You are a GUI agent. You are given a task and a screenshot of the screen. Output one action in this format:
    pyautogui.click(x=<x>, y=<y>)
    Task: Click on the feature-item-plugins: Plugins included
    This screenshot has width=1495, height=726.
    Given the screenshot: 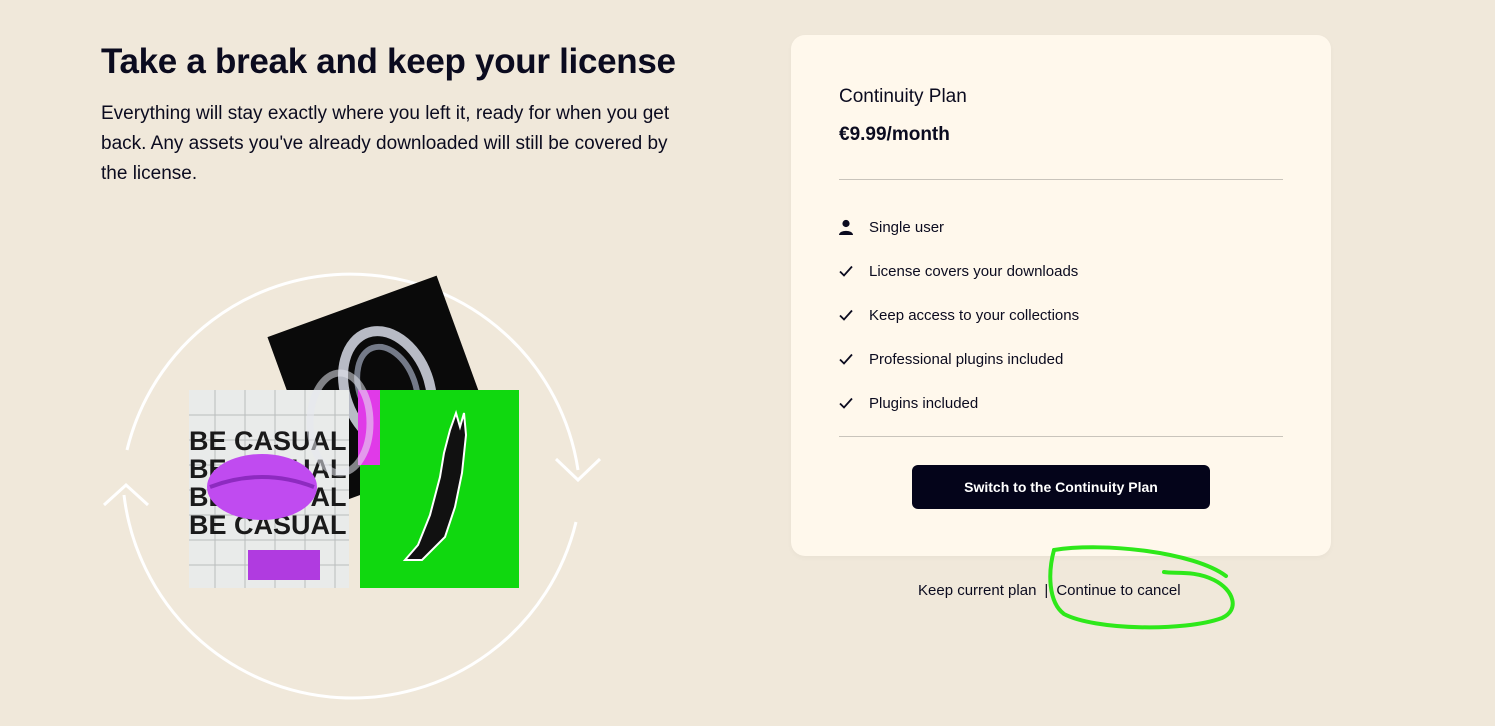 What is the action you would take?
    pyautogui.click(x=958, y=403)
    